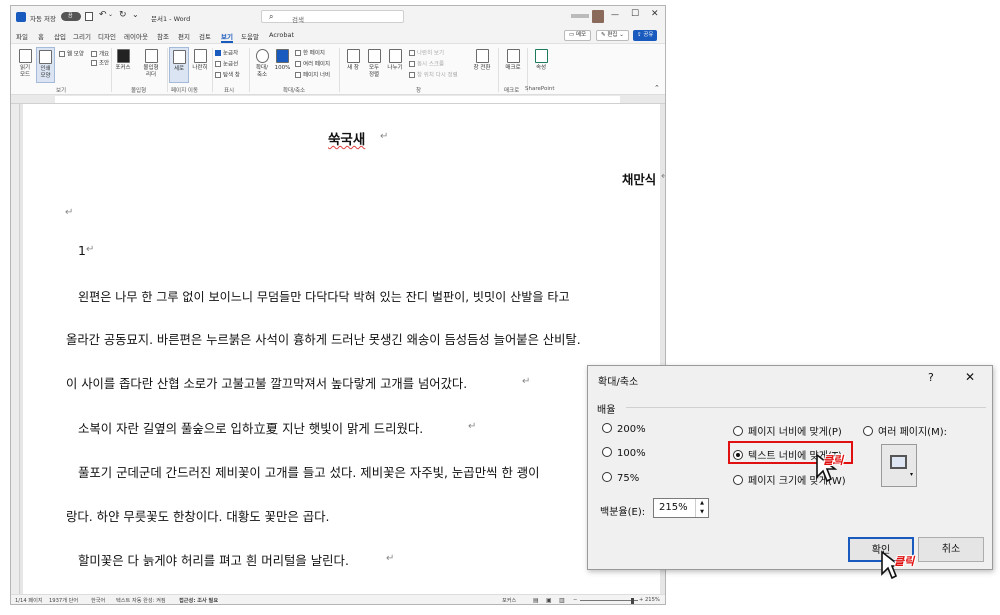 This screenshot has height=615, width=1000. I want to click on tab-acrobat: Acrobat, so click(281, 35).